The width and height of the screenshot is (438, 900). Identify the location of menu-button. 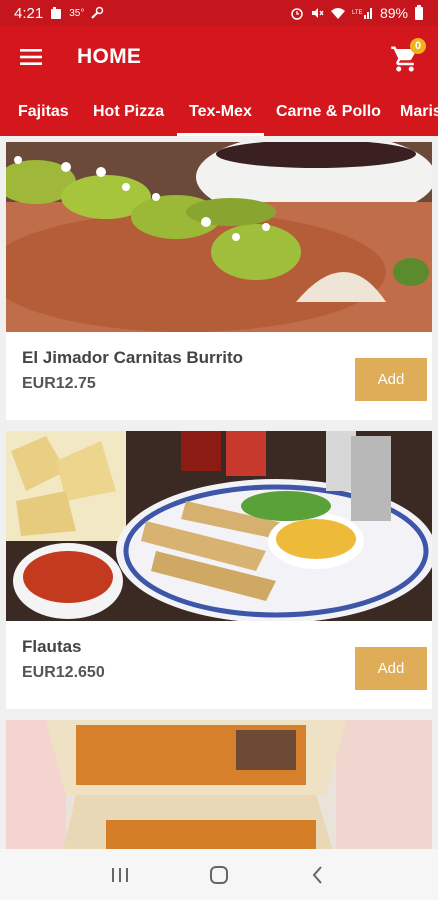
(31, 57).